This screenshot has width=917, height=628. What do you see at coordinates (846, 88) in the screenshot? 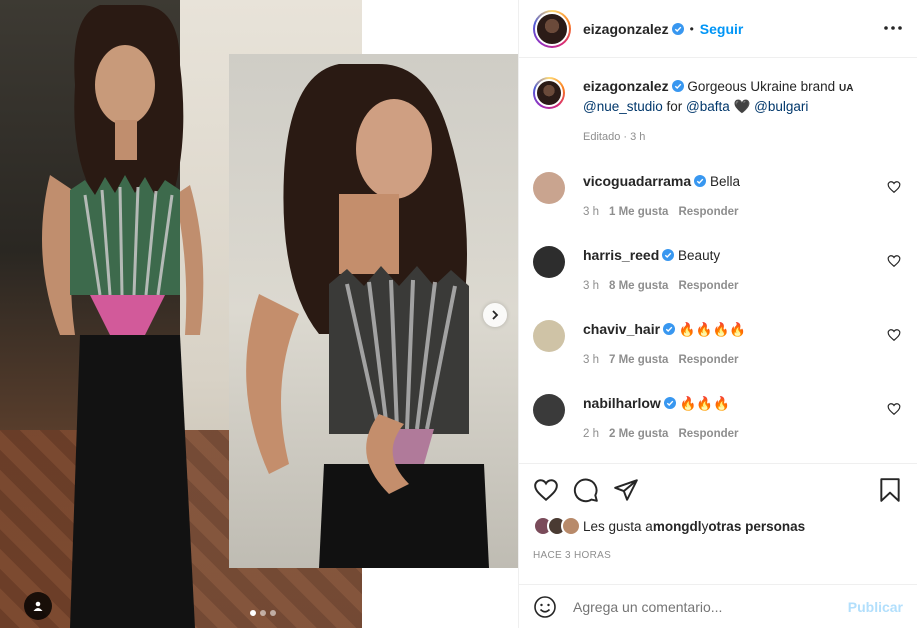
I see `caption-flag: UA` at bounding box center [846, 88].